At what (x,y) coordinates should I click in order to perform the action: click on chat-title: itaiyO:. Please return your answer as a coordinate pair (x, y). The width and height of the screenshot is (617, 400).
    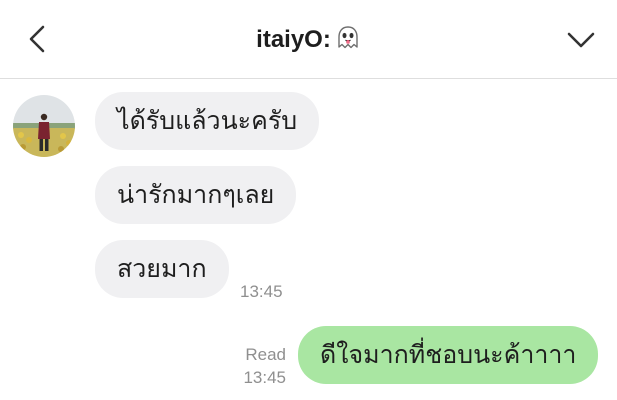
    Looking at the image, I should click on (308, 40).